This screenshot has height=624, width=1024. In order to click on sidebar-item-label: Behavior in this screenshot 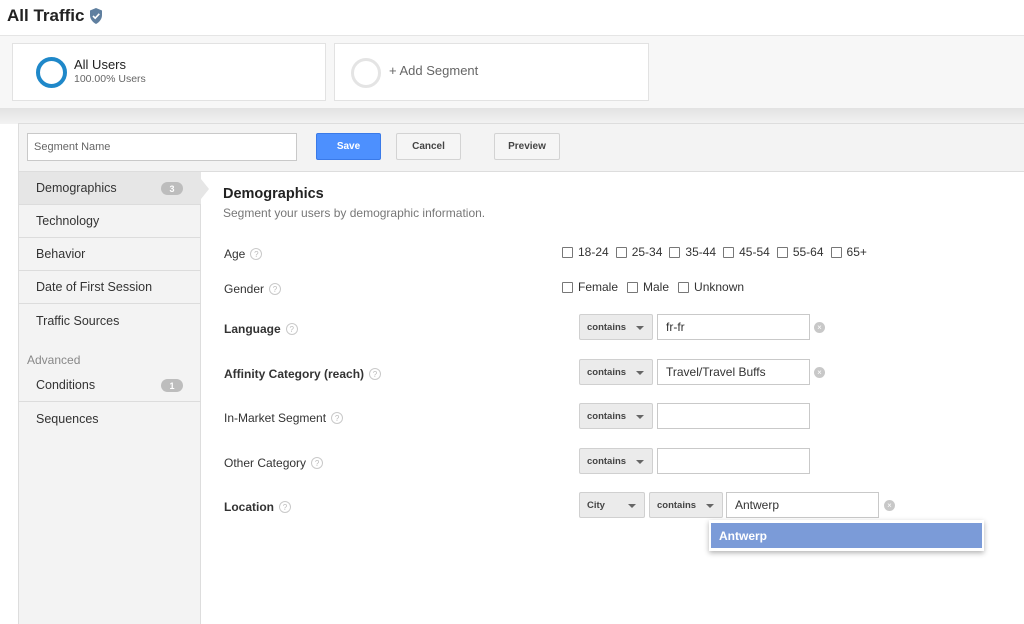, I will do `click(61, 254)`.